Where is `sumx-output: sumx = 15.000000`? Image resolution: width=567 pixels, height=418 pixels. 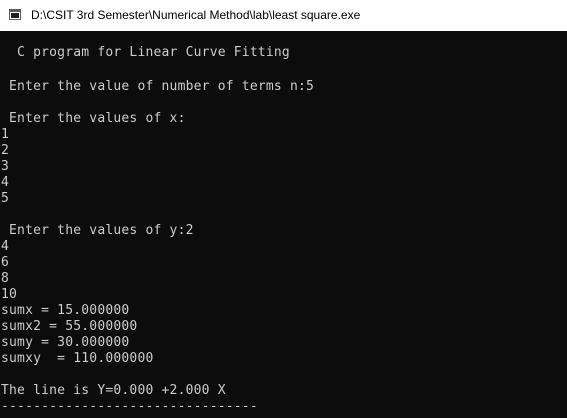 sumx-output: sumx = 15.000000 is located at coordinates (65, 310).